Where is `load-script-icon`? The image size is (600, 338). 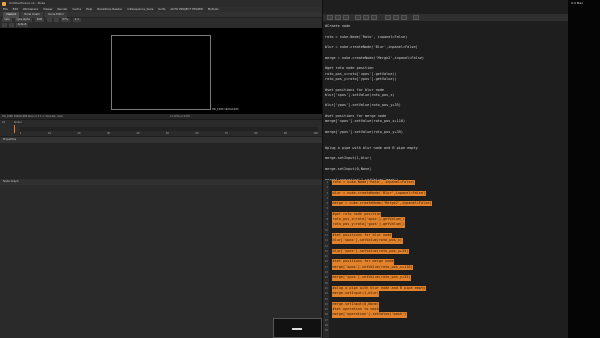 load-script-icon is located at coordinates (366, 17).